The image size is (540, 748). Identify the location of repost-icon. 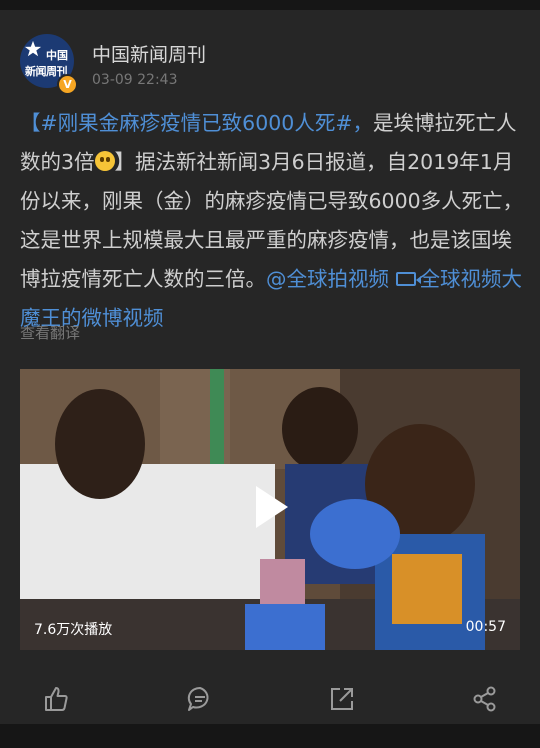
(342, 699).